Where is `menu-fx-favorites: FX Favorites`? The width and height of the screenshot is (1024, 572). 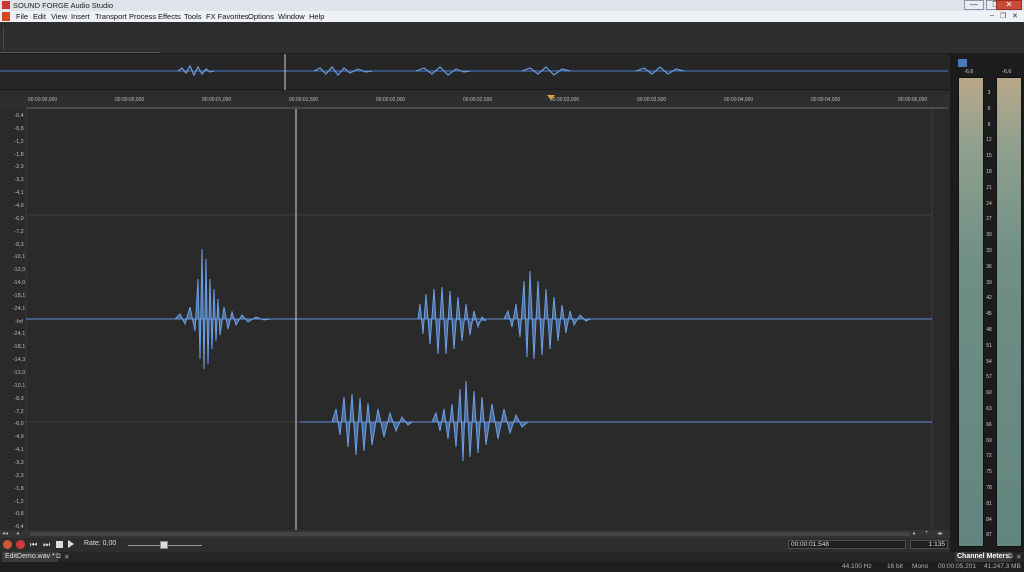
menu-fx-favorites: FX Favorites is located at coordinates (227, 16).